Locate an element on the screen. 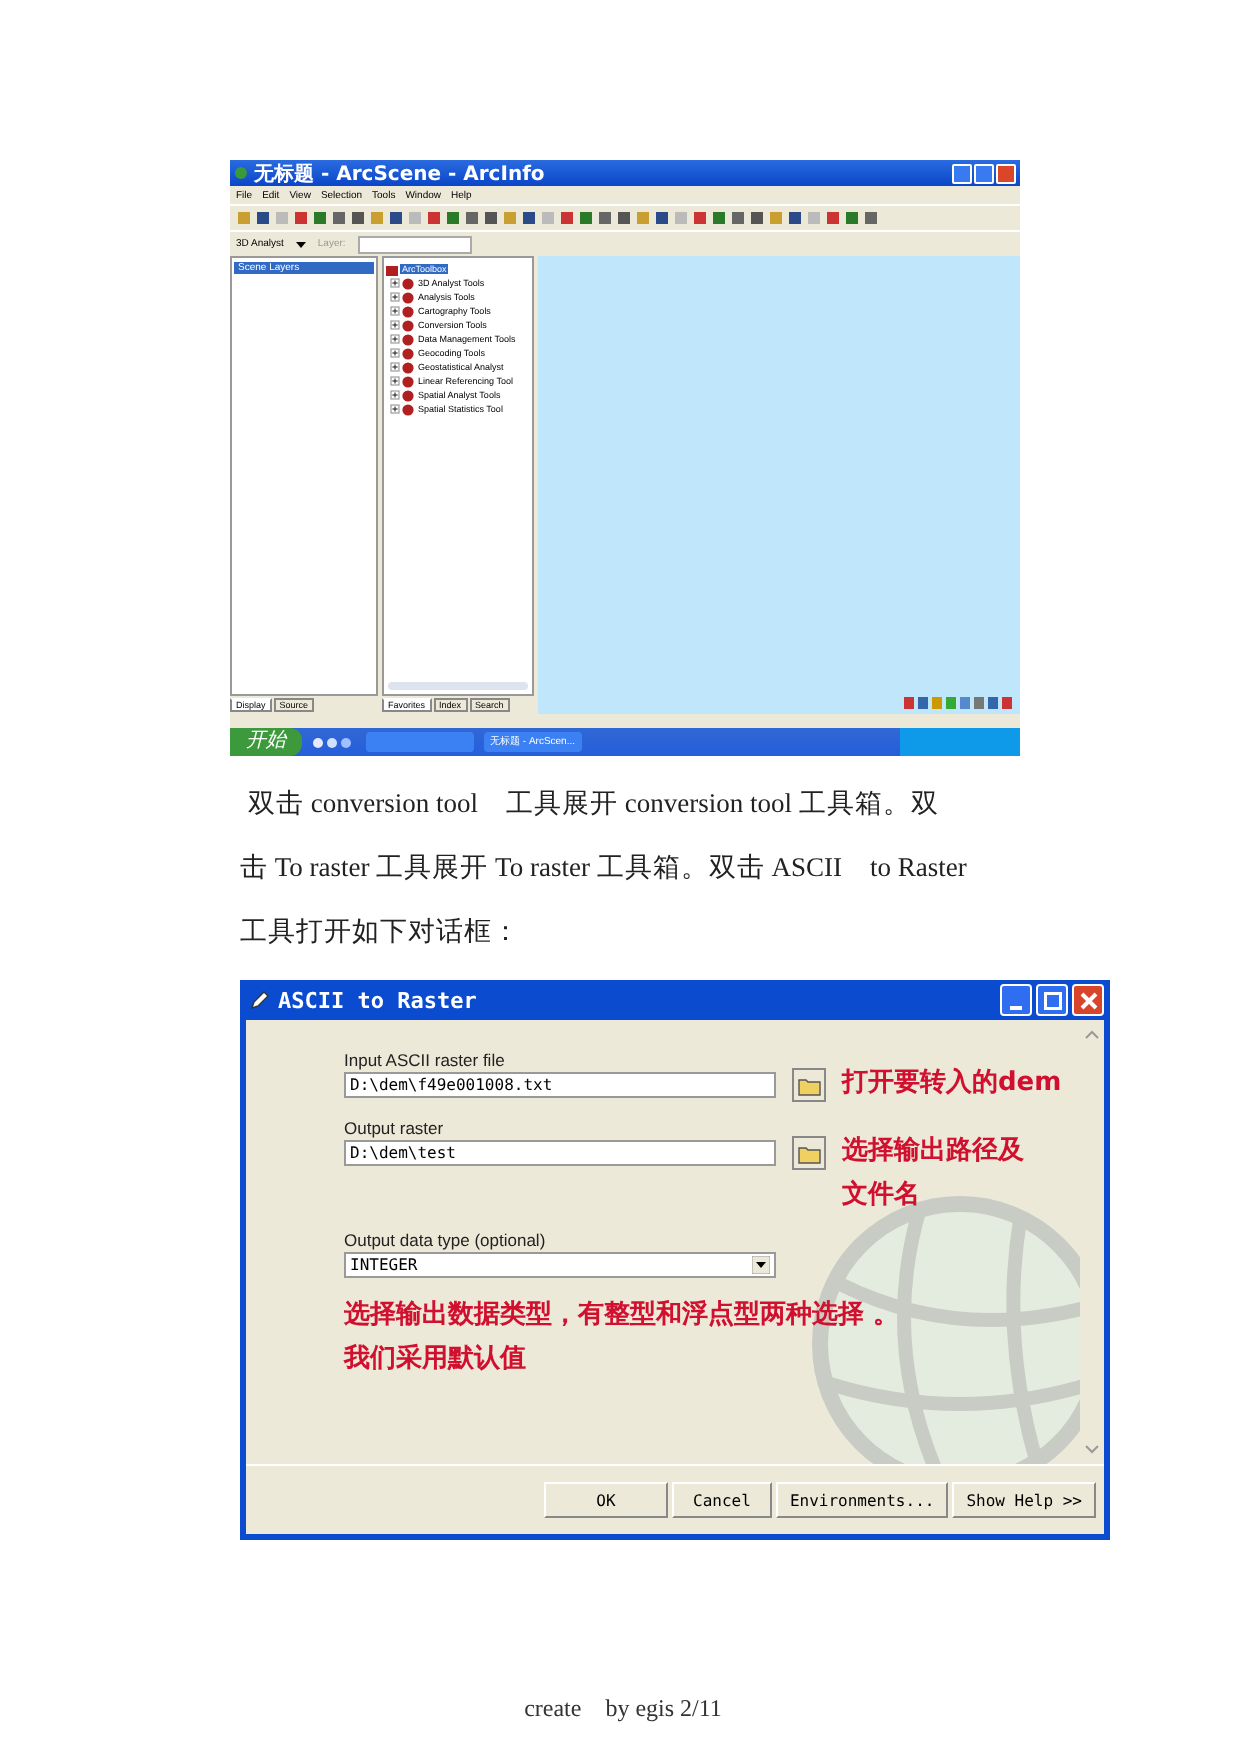 This screenshot has width=1246, height=1760. caret-icon is located at coordinates (300, 244).